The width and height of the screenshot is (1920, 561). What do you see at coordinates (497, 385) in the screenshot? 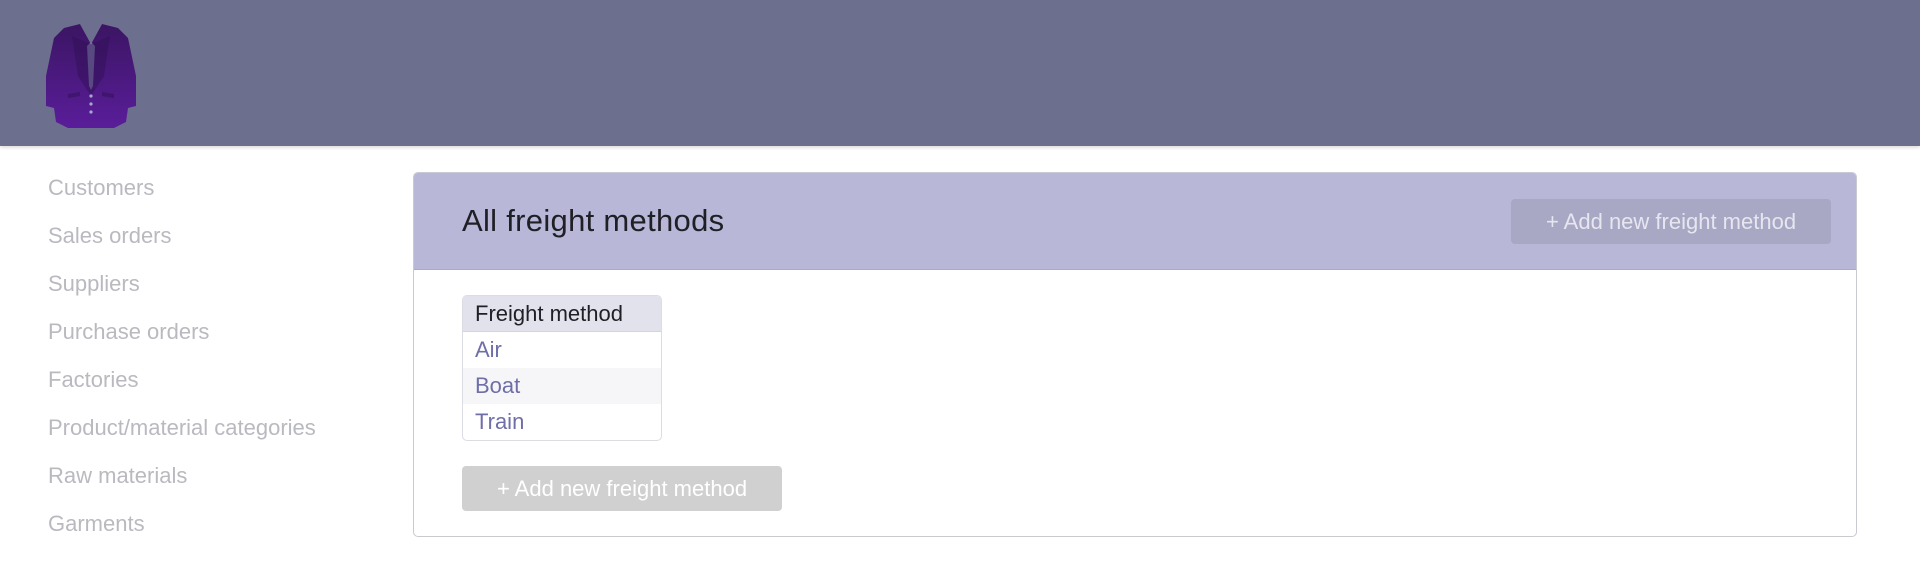
I see `freight-method-link-boat: Boat` at bounding box center [497, 385].